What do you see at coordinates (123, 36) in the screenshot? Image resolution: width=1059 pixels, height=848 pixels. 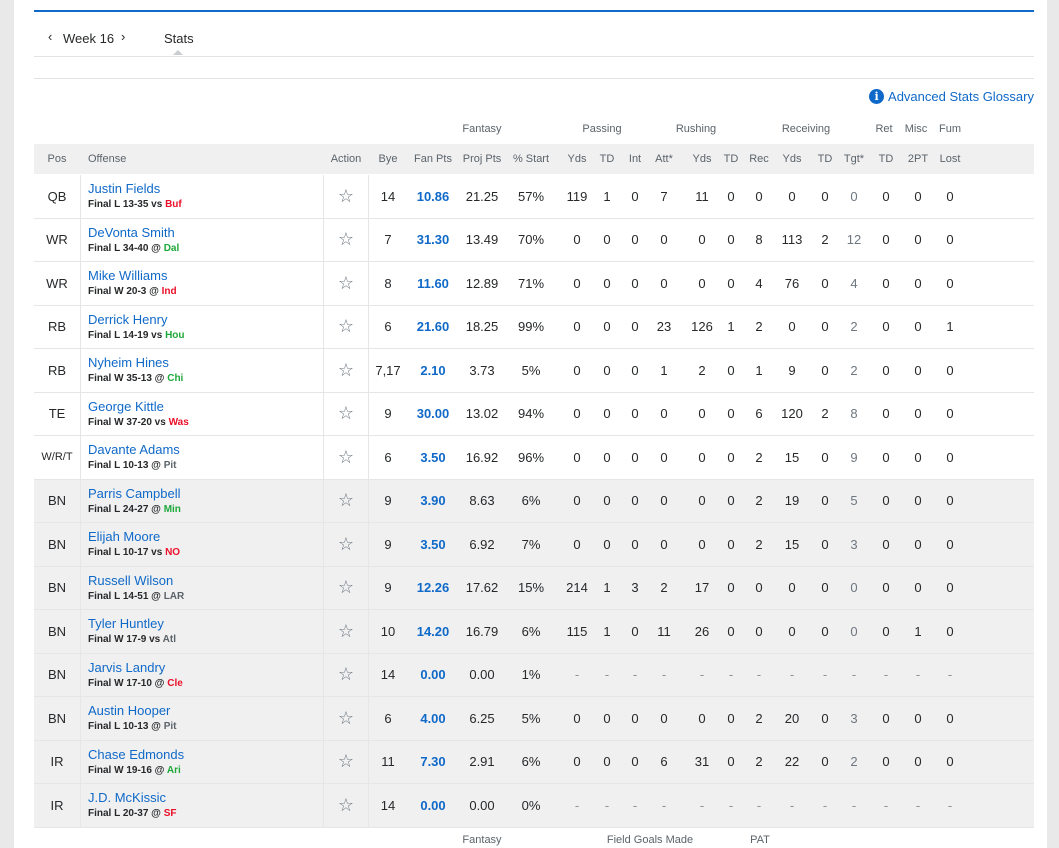 I see `chevron-right-icon: ›` at bounding box center [123, 36].